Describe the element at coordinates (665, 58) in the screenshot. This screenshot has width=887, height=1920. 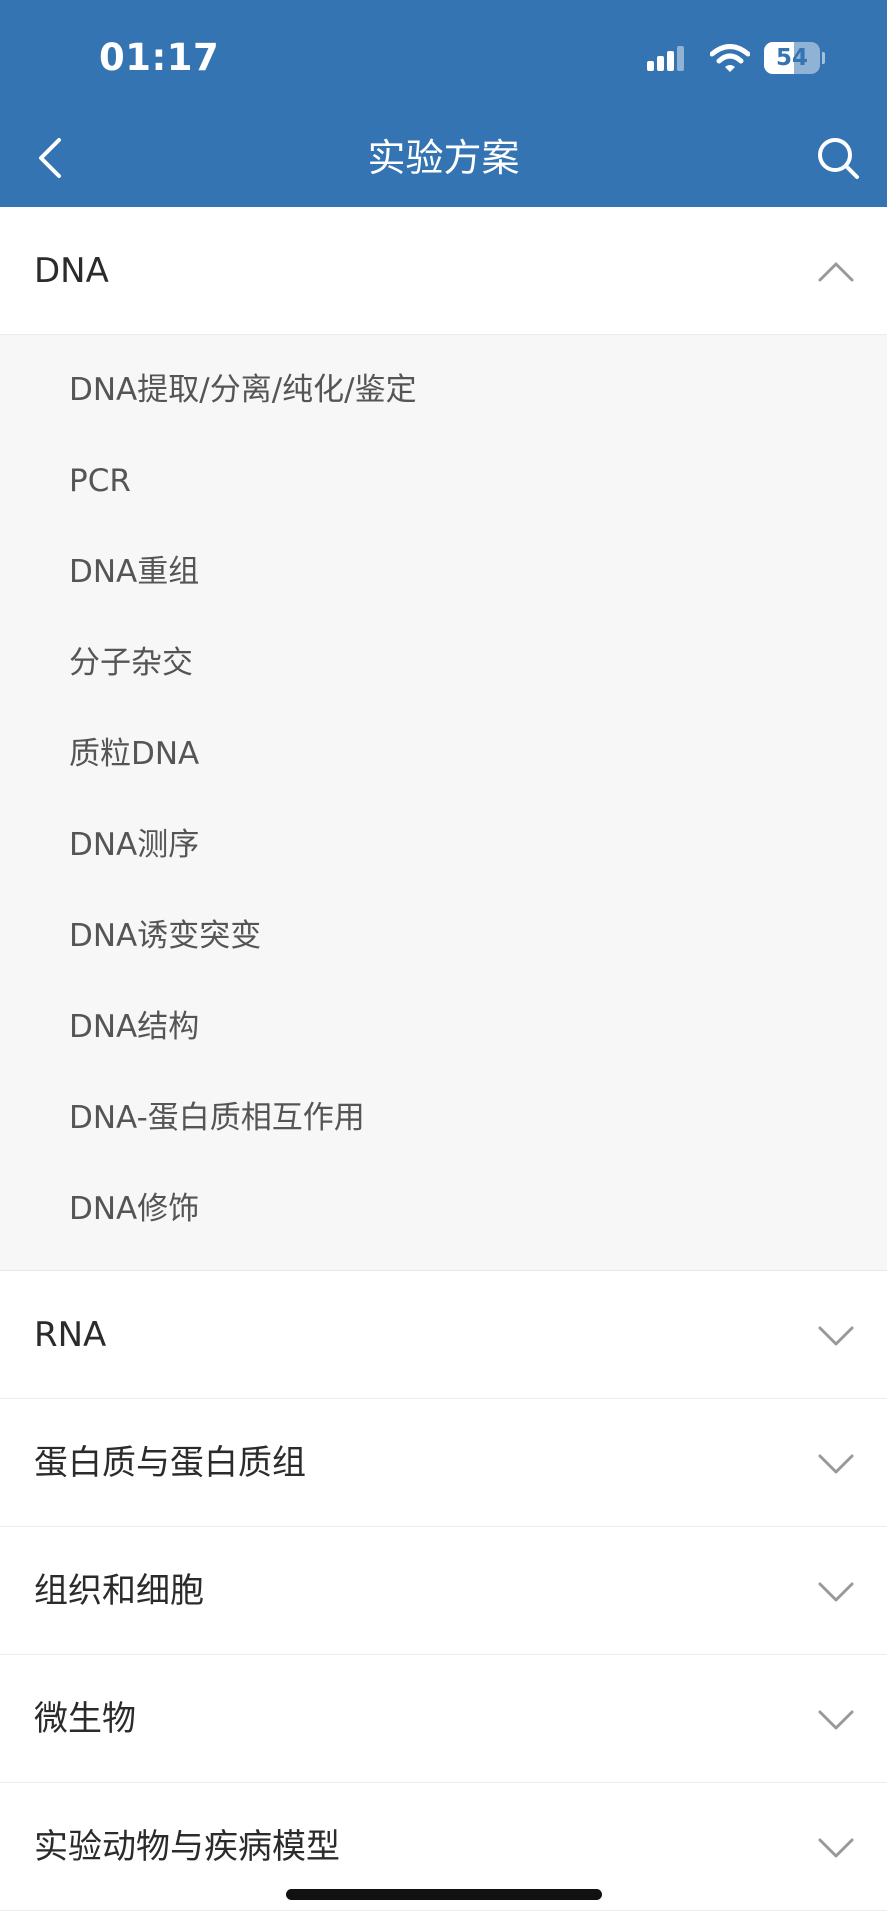
I see `signal-icon` at that location.